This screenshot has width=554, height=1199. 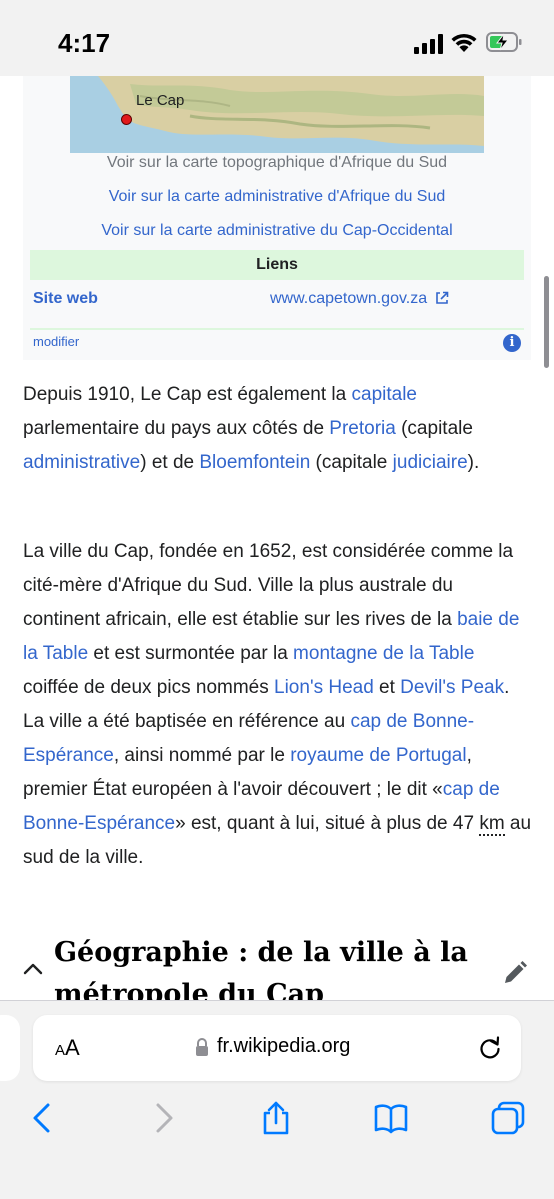 I want to click on share-icon, so click(x=276, y=1118).